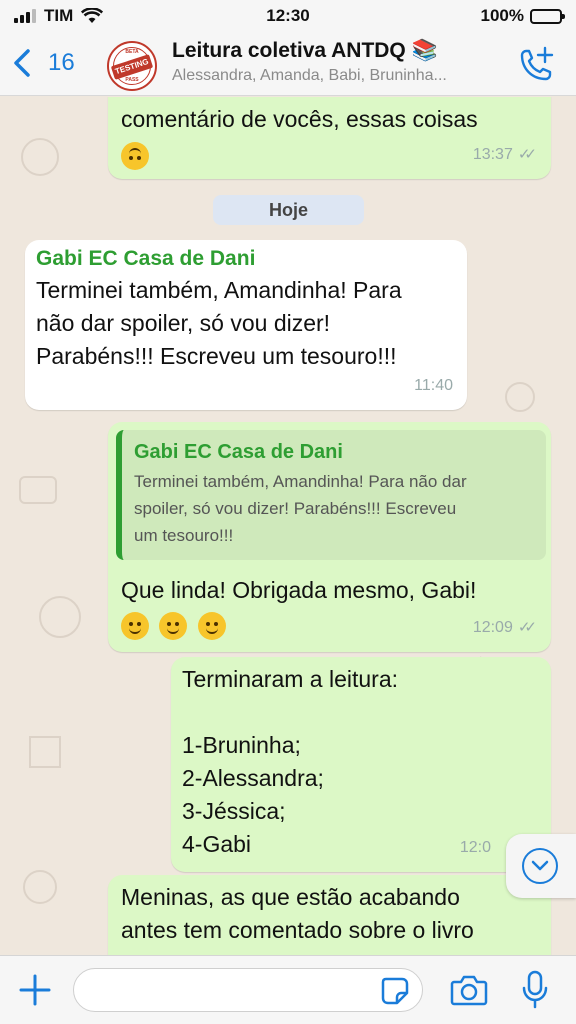 The width and height of the screenshot is (576, 1024). I want to click on message-line: antes tem comentado sobre o livro, so click(297, 930).